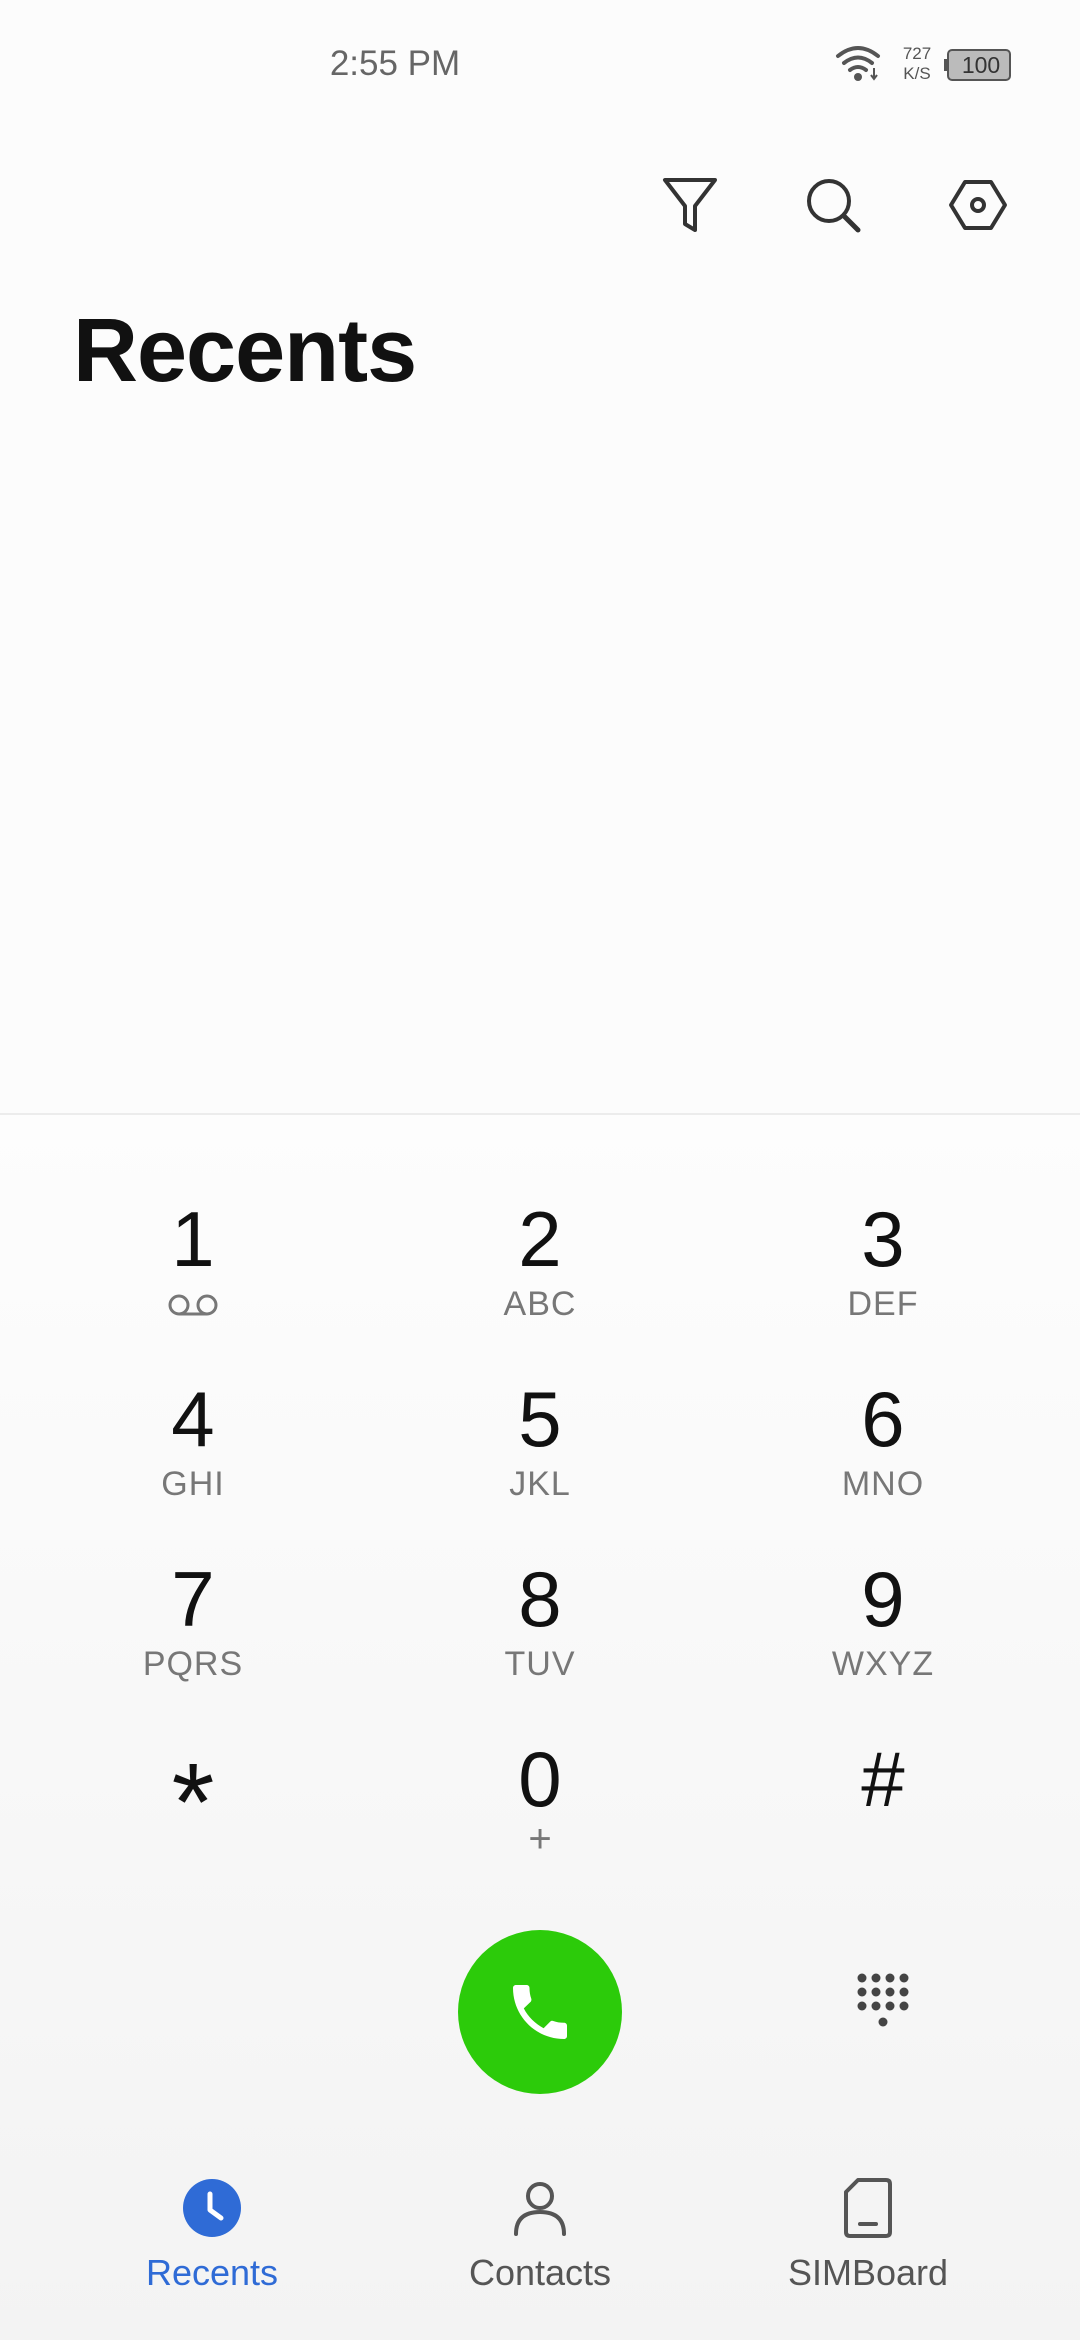 This screenshot has height=2340, width=1080. I want to click on clock-icon, so click(212, 2208).